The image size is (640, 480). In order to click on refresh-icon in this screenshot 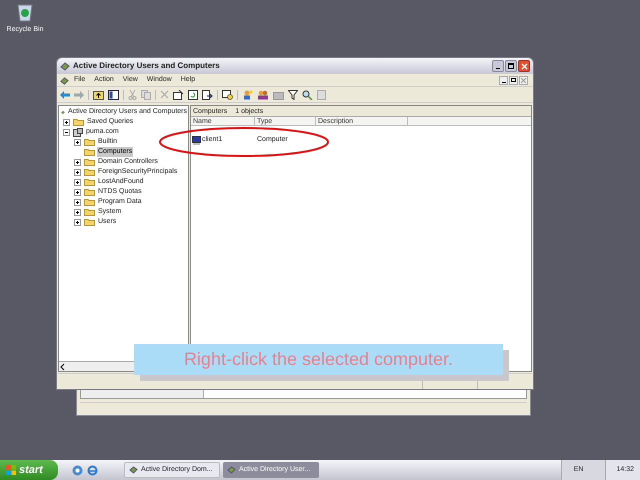, I will do `click(193, 95)`.